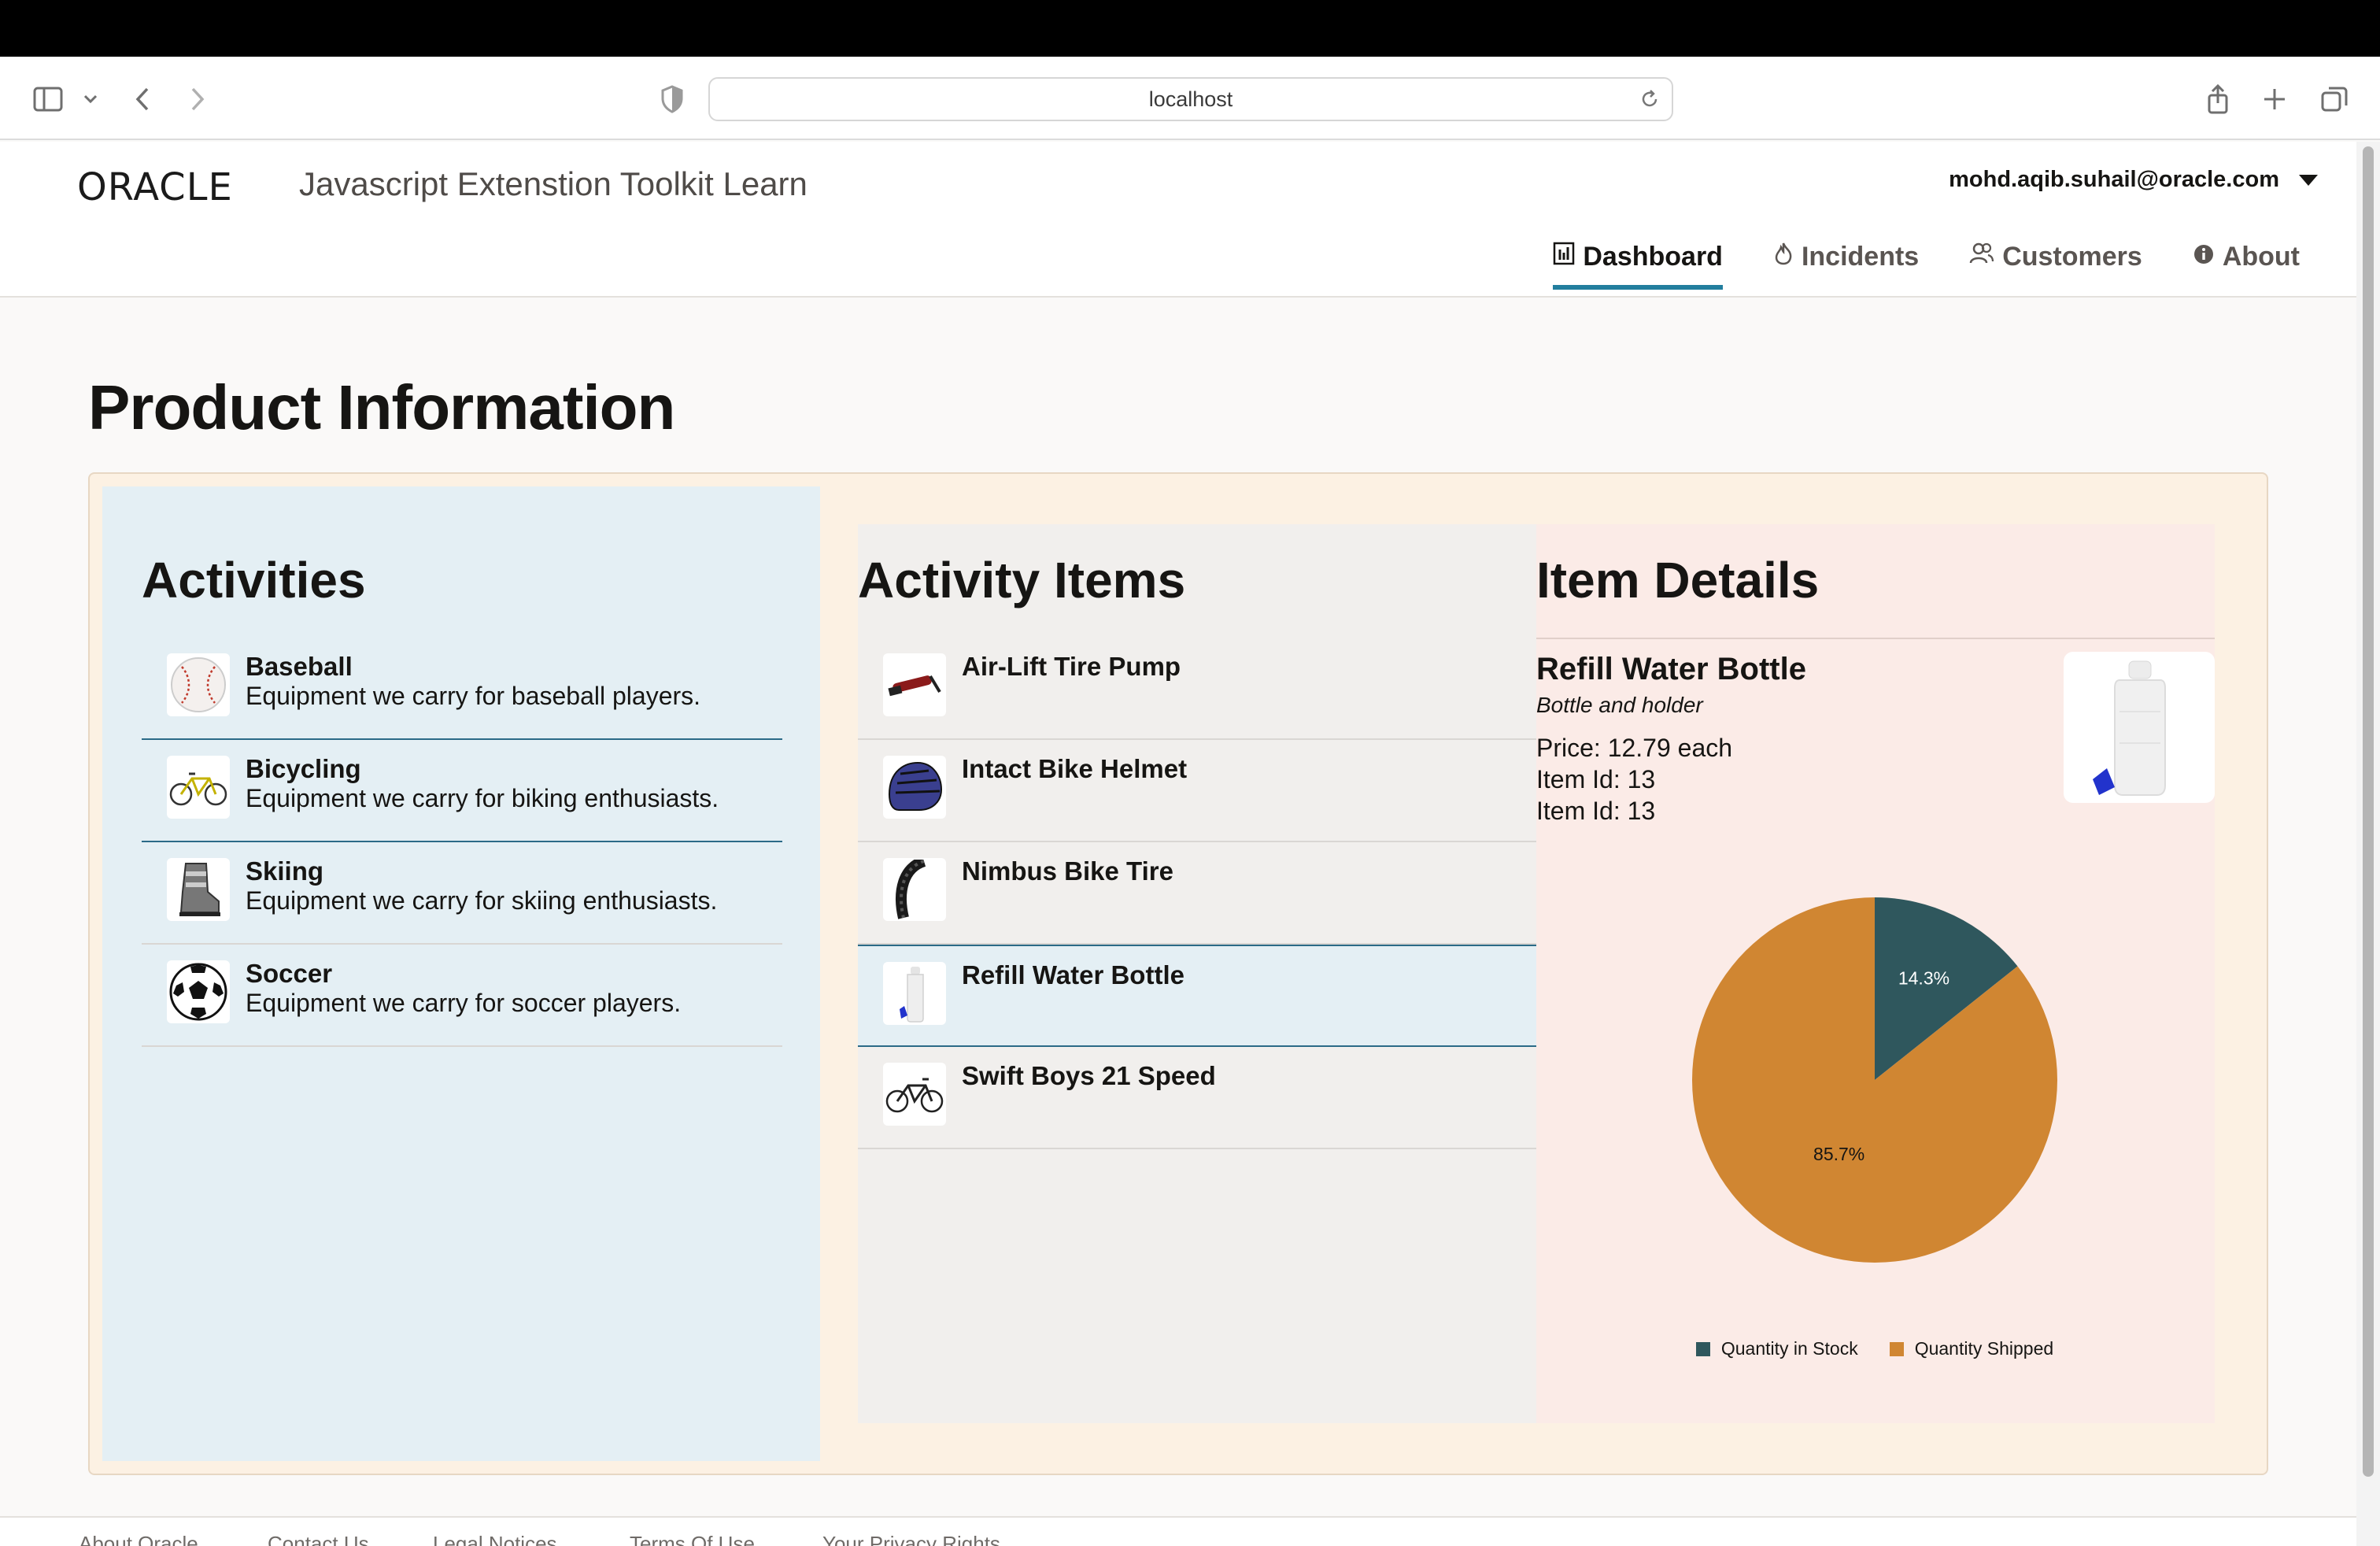 Image resolution: width=2380 pixels, height=1546 pixels. What do you see at coordinates (1984, 1348) in the screenshot?
I see `legend-label: Quantity Shipped` at bounding box center [1984, 1348].